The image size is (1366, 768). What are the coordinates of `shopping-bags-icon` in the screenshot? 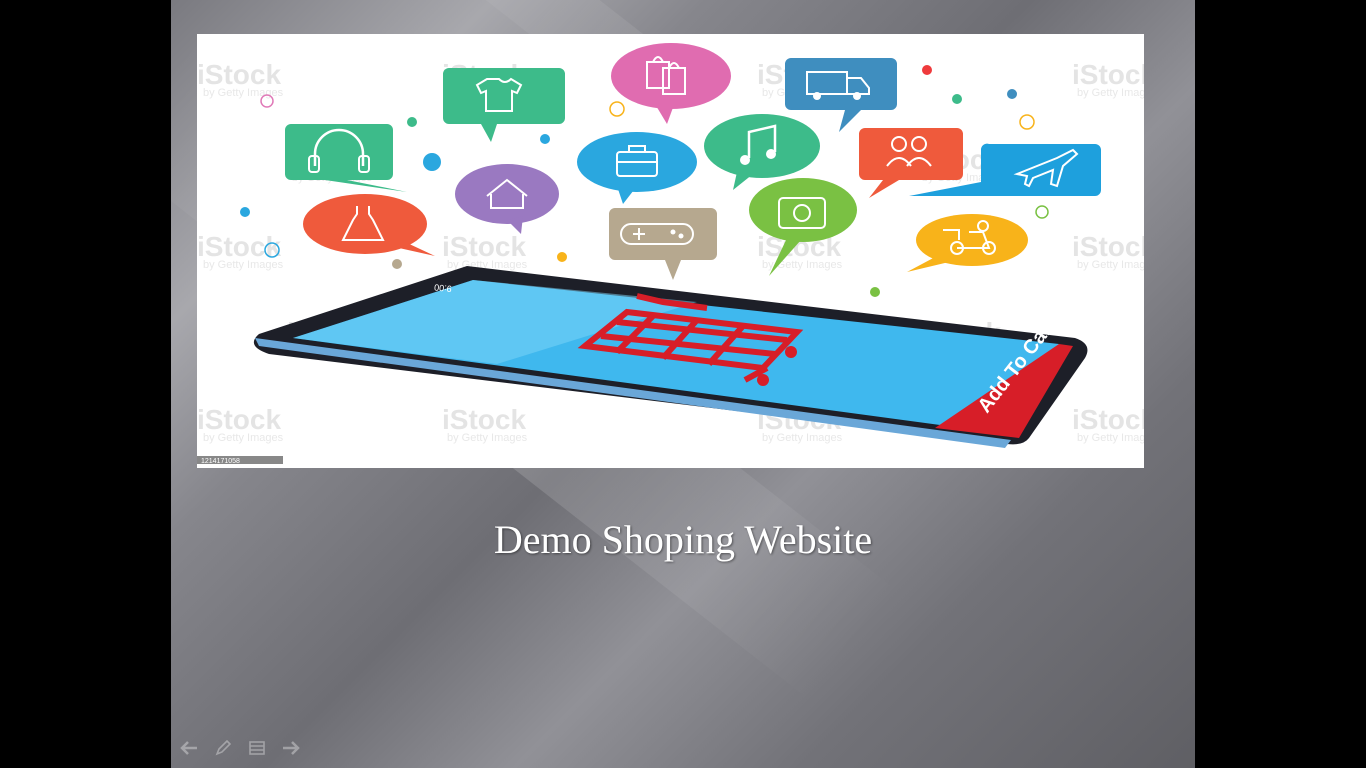 It's located at (671, 83).